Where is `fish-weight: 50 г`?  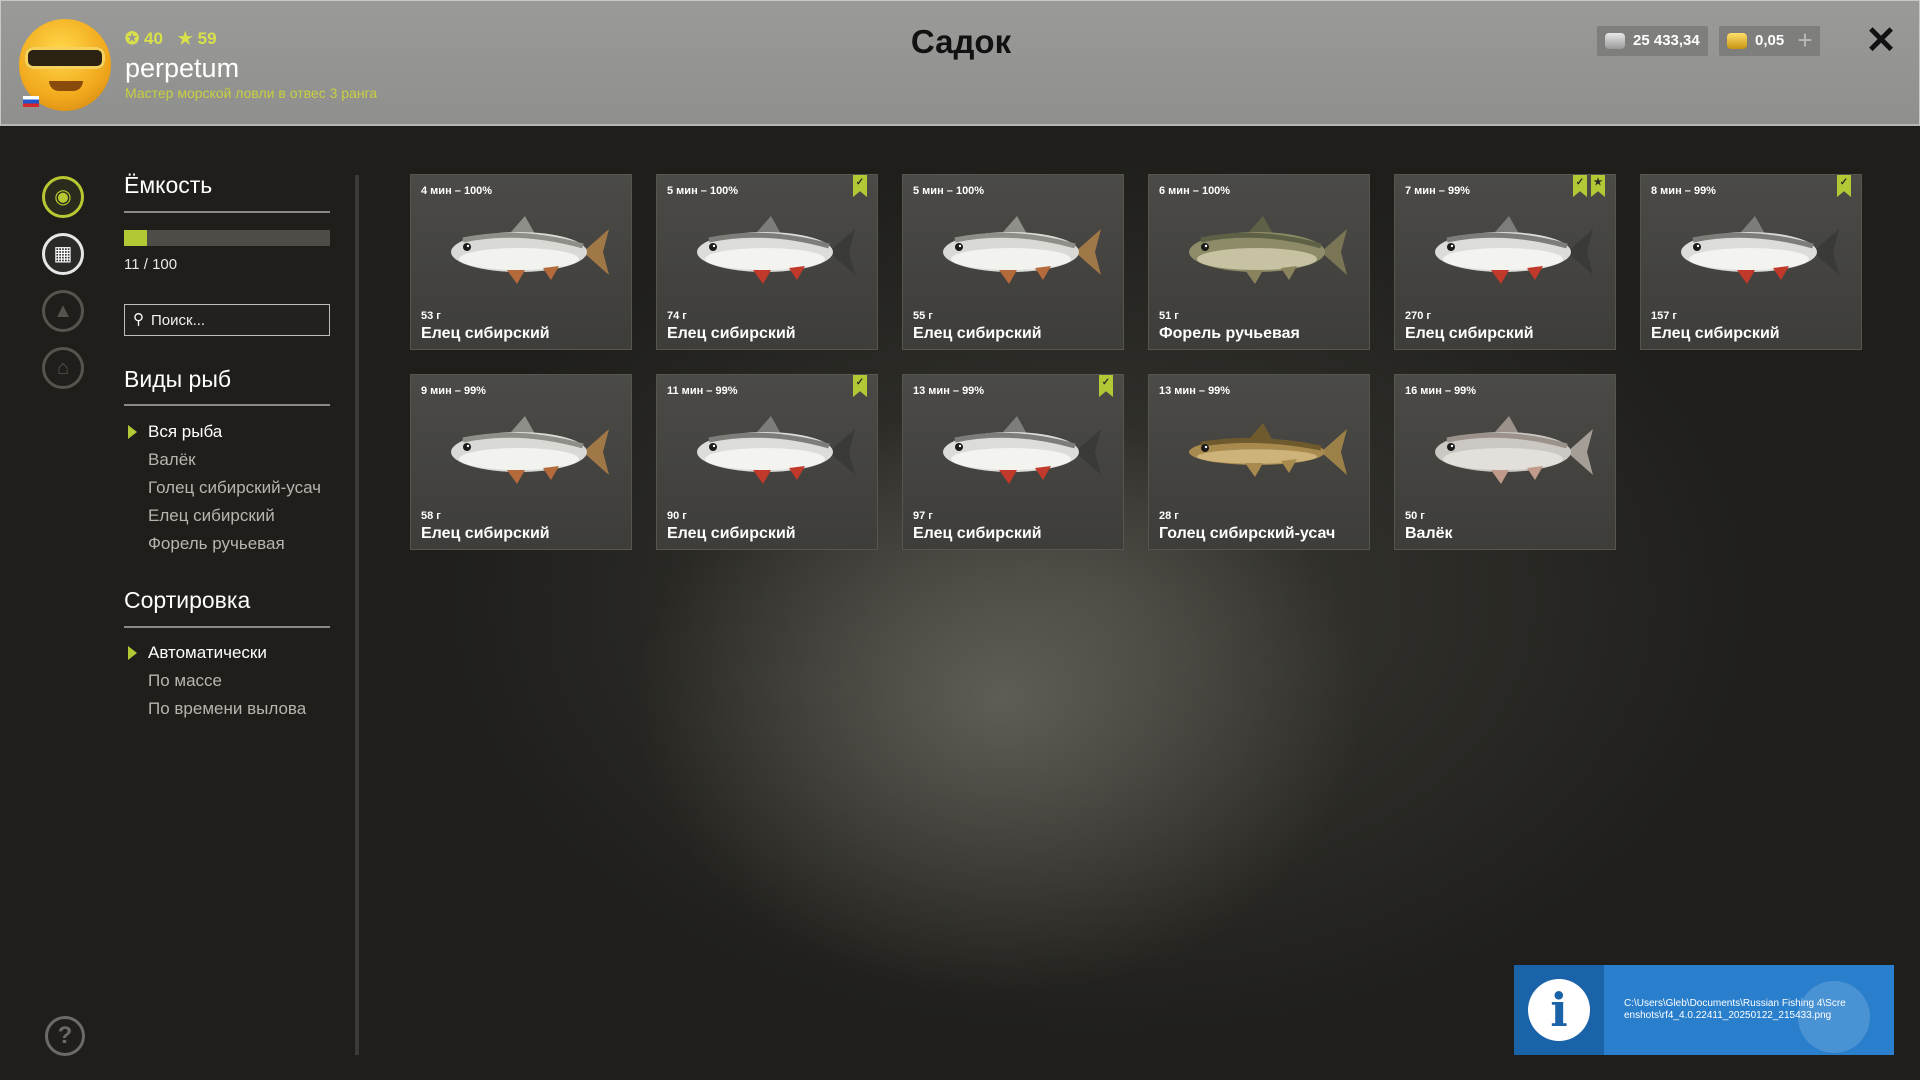 fish-weight: 50 г is located at coordinates (1415, 516).